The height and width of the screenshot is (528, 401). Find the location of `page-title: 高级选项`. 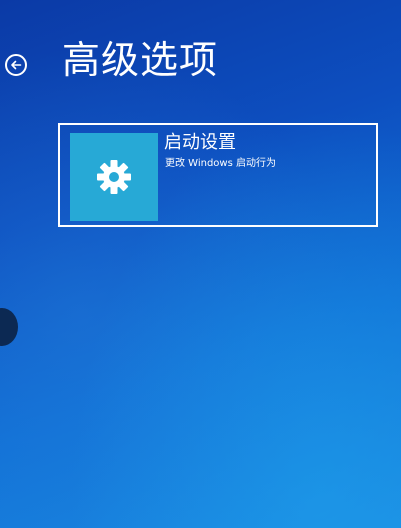

page-title: 高级选项 is located at coordinates (140, 60).